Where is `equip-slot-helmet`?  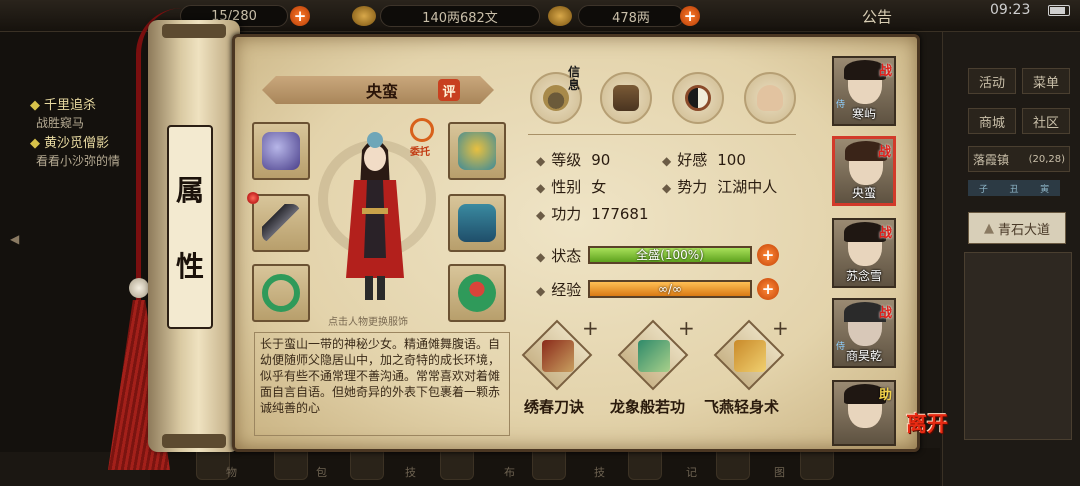
equip-slot-helmet is located at coordinates (281, 151).